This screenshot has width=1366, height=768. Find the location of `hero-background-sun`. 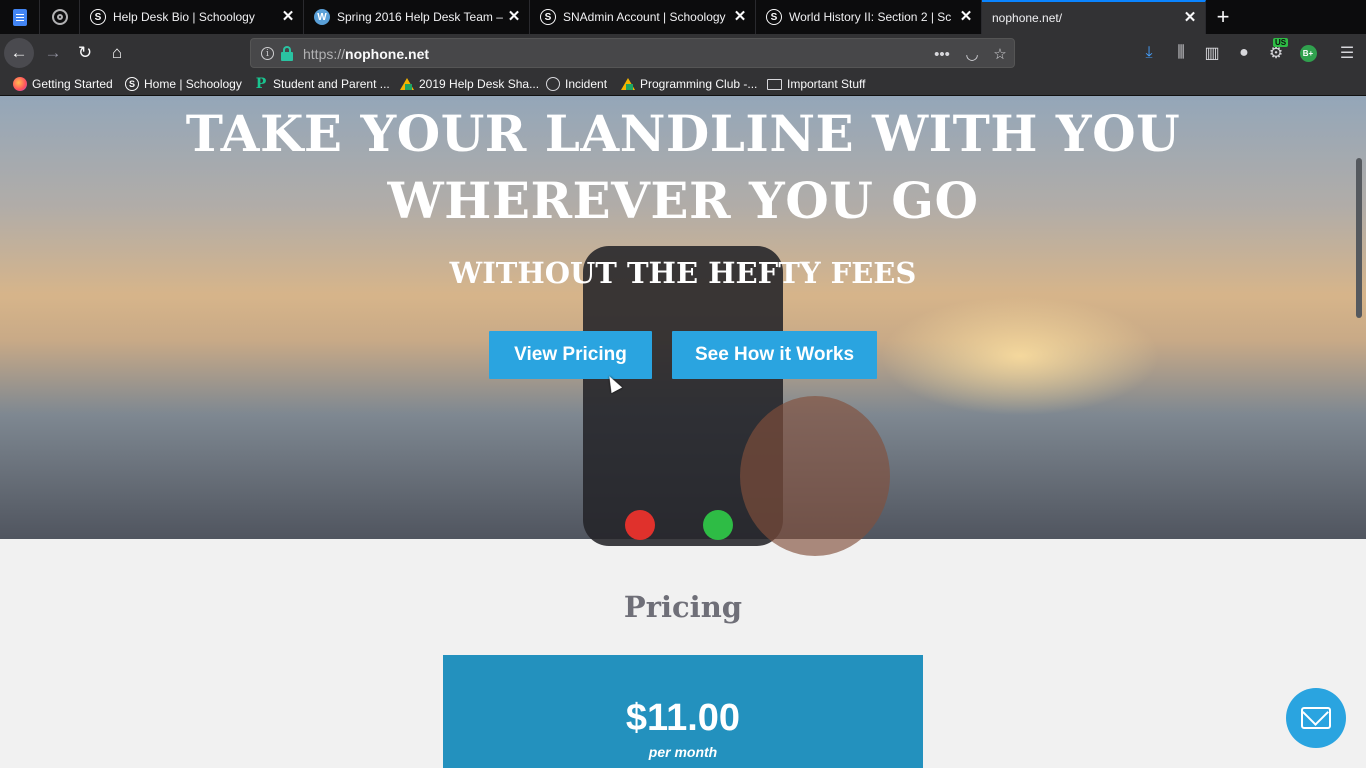

hero-background-sun is located at coordinates (1020, 356).